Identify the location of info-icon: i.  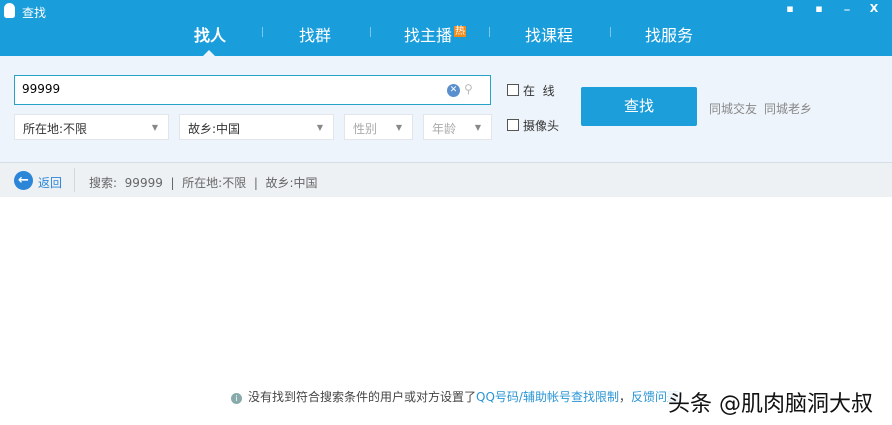
(236, 398).